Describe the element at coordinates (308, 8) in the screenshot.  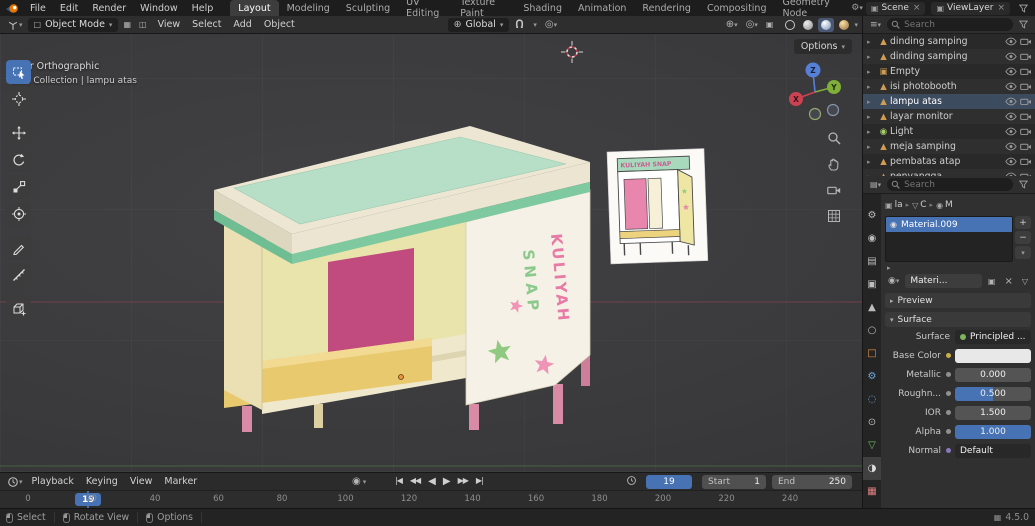
I see `workspace-tab-modeling: Modeling` at that location.